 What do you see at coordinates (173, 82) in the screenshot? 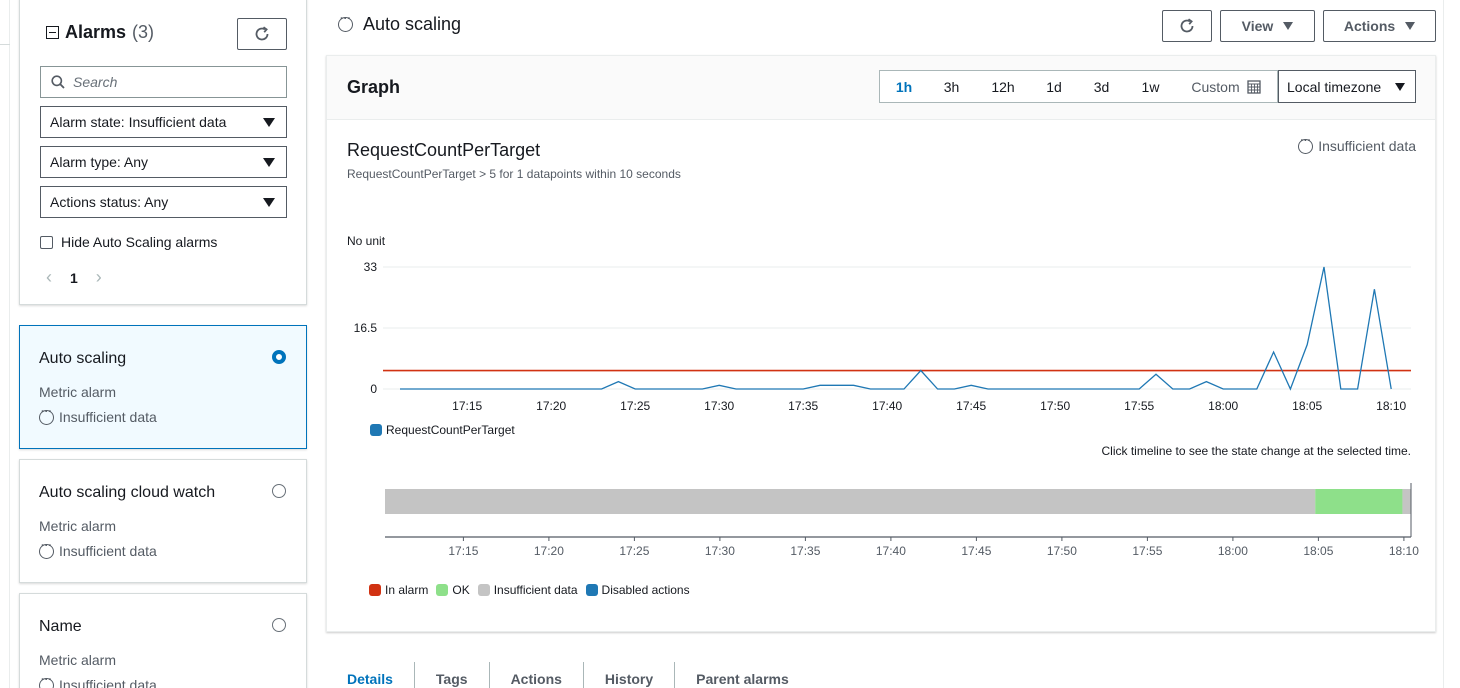
I see `search-input` at bounding box center [173, 82].